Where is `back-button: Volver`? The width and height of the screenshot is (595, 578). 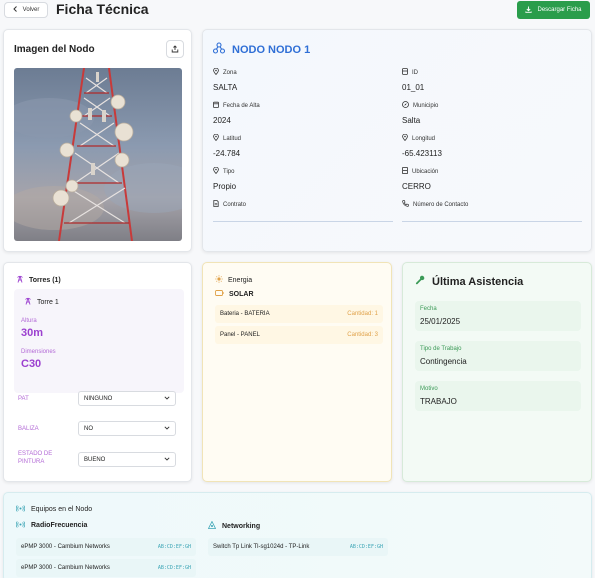 back-button: Volver is located at coordinates (26, 10).